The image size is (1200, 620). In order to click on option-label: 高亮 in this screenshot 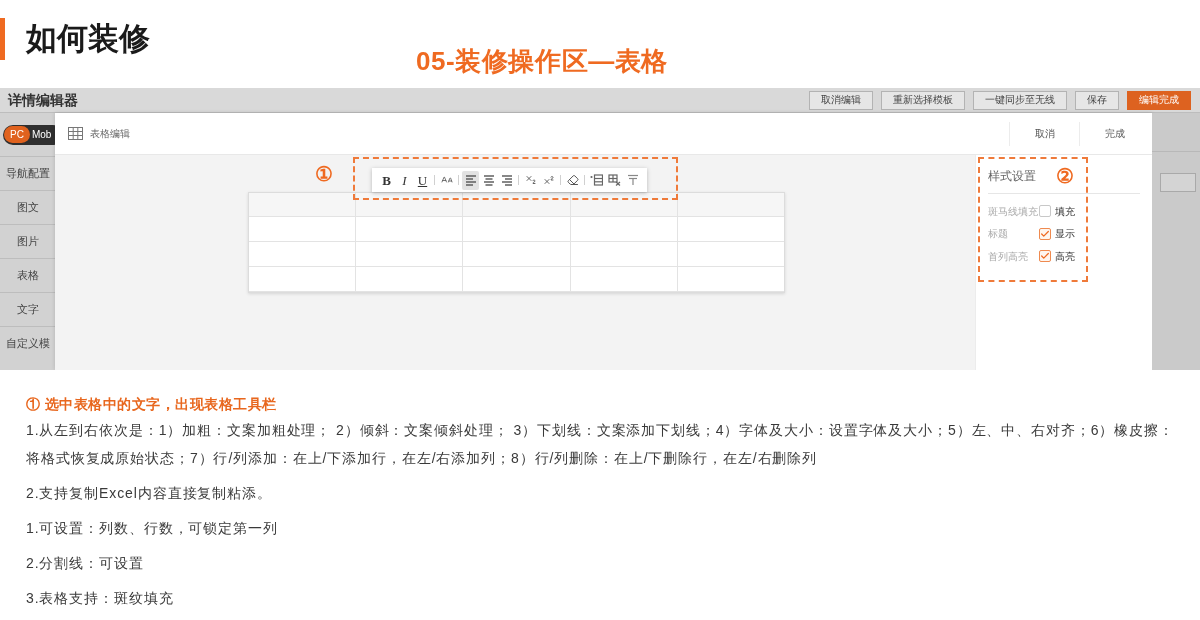, I will do `click(1065, 256)`.